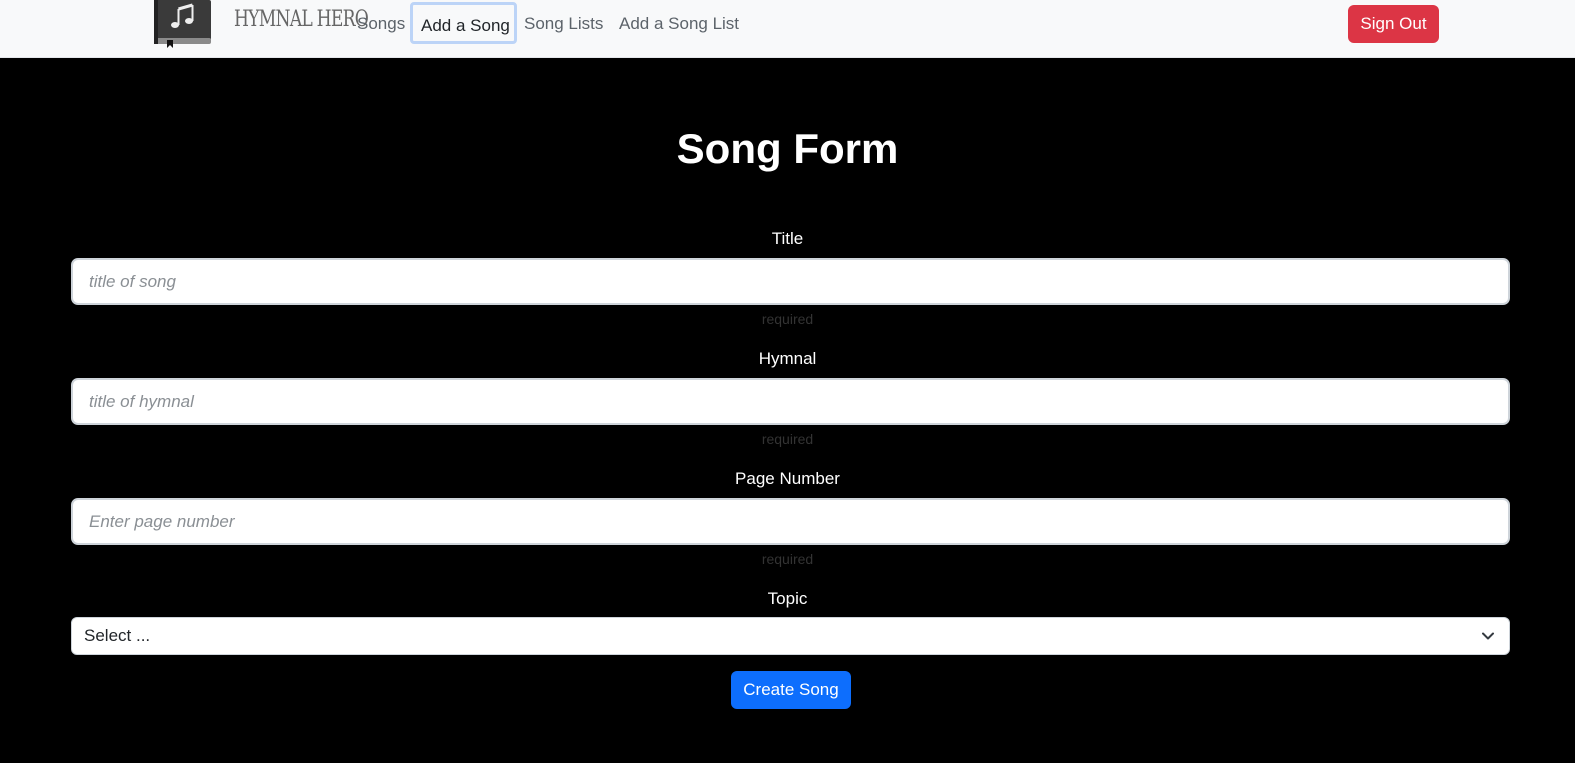  I want to click on topic-label: Topic, so click(787, 598).